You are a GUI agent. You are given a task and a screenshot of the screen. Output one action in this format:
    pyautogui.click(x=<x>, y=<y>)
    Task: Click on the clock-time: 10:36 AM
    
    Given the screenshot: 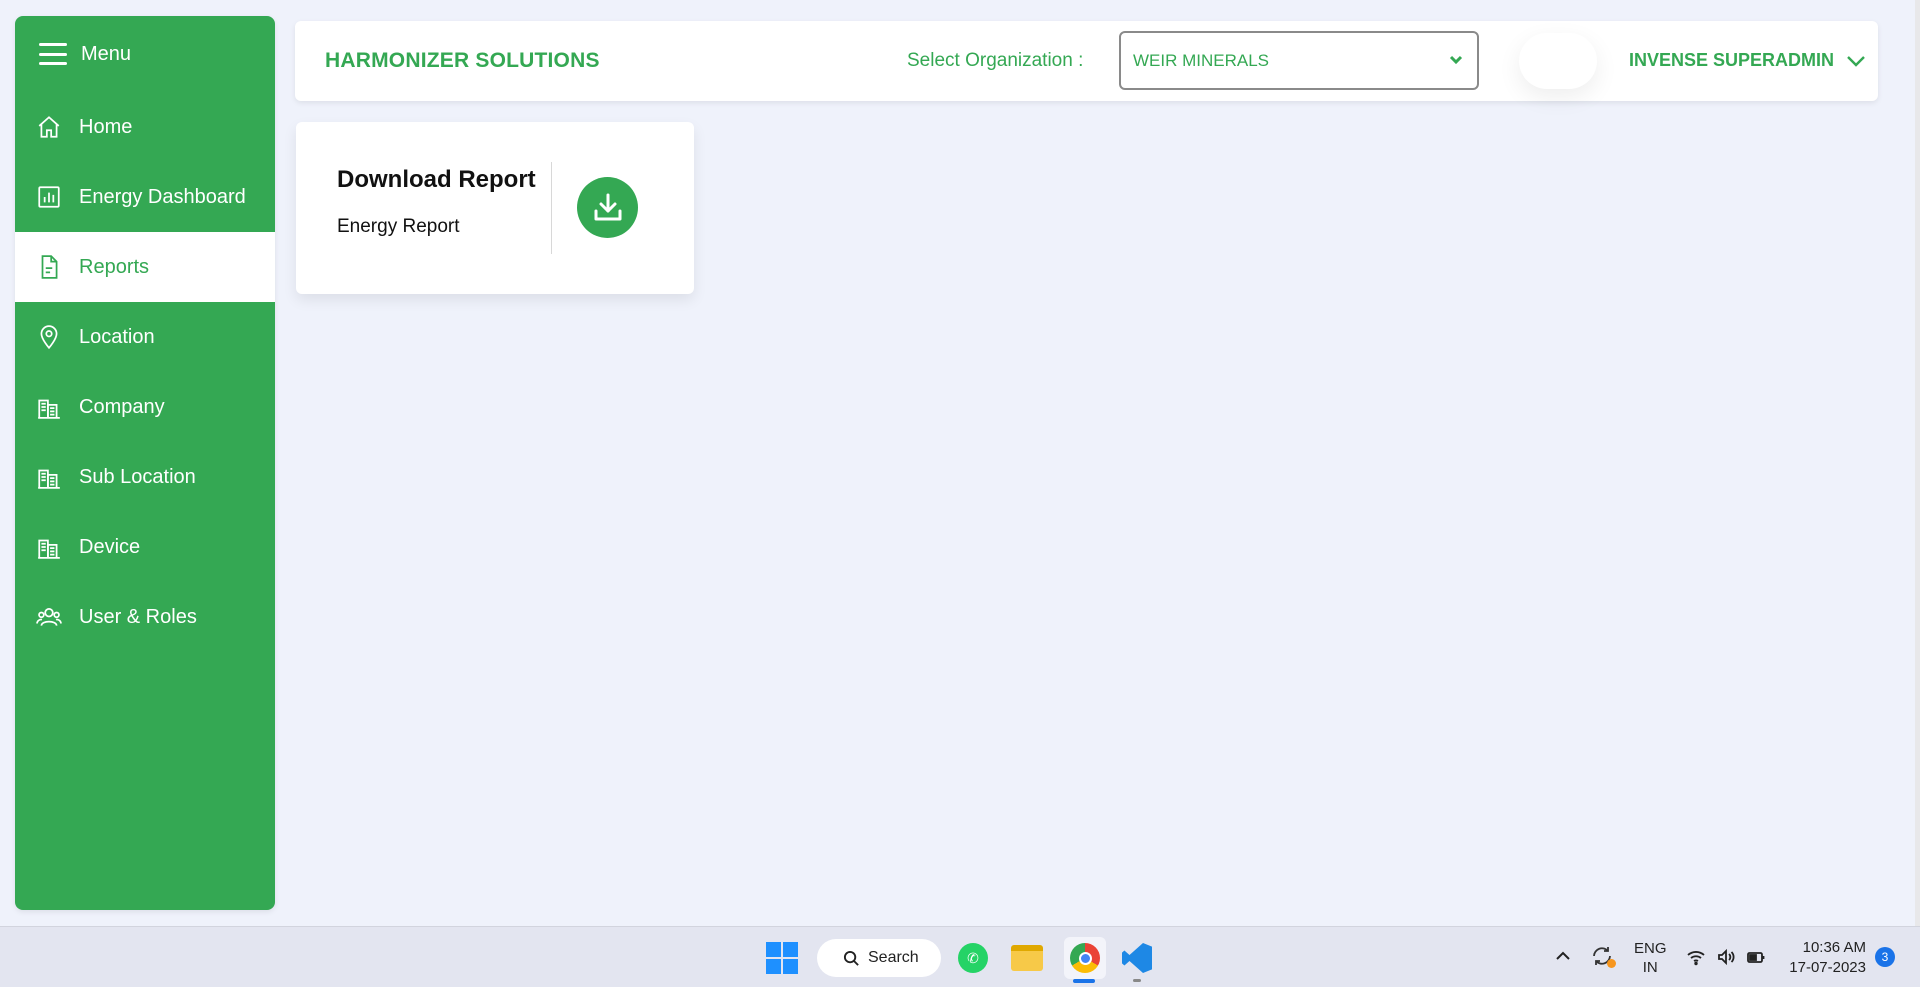 What is the action you would take?
    pyautogui.click(x=1834, y=947)
    